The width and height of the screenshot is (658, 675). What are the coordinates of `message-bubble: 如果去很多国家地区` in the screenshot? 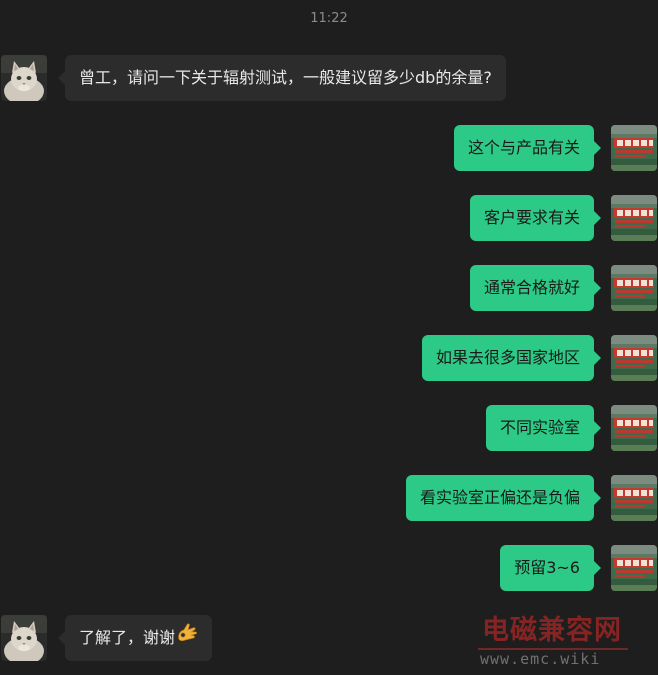 It's located at (511, 358).